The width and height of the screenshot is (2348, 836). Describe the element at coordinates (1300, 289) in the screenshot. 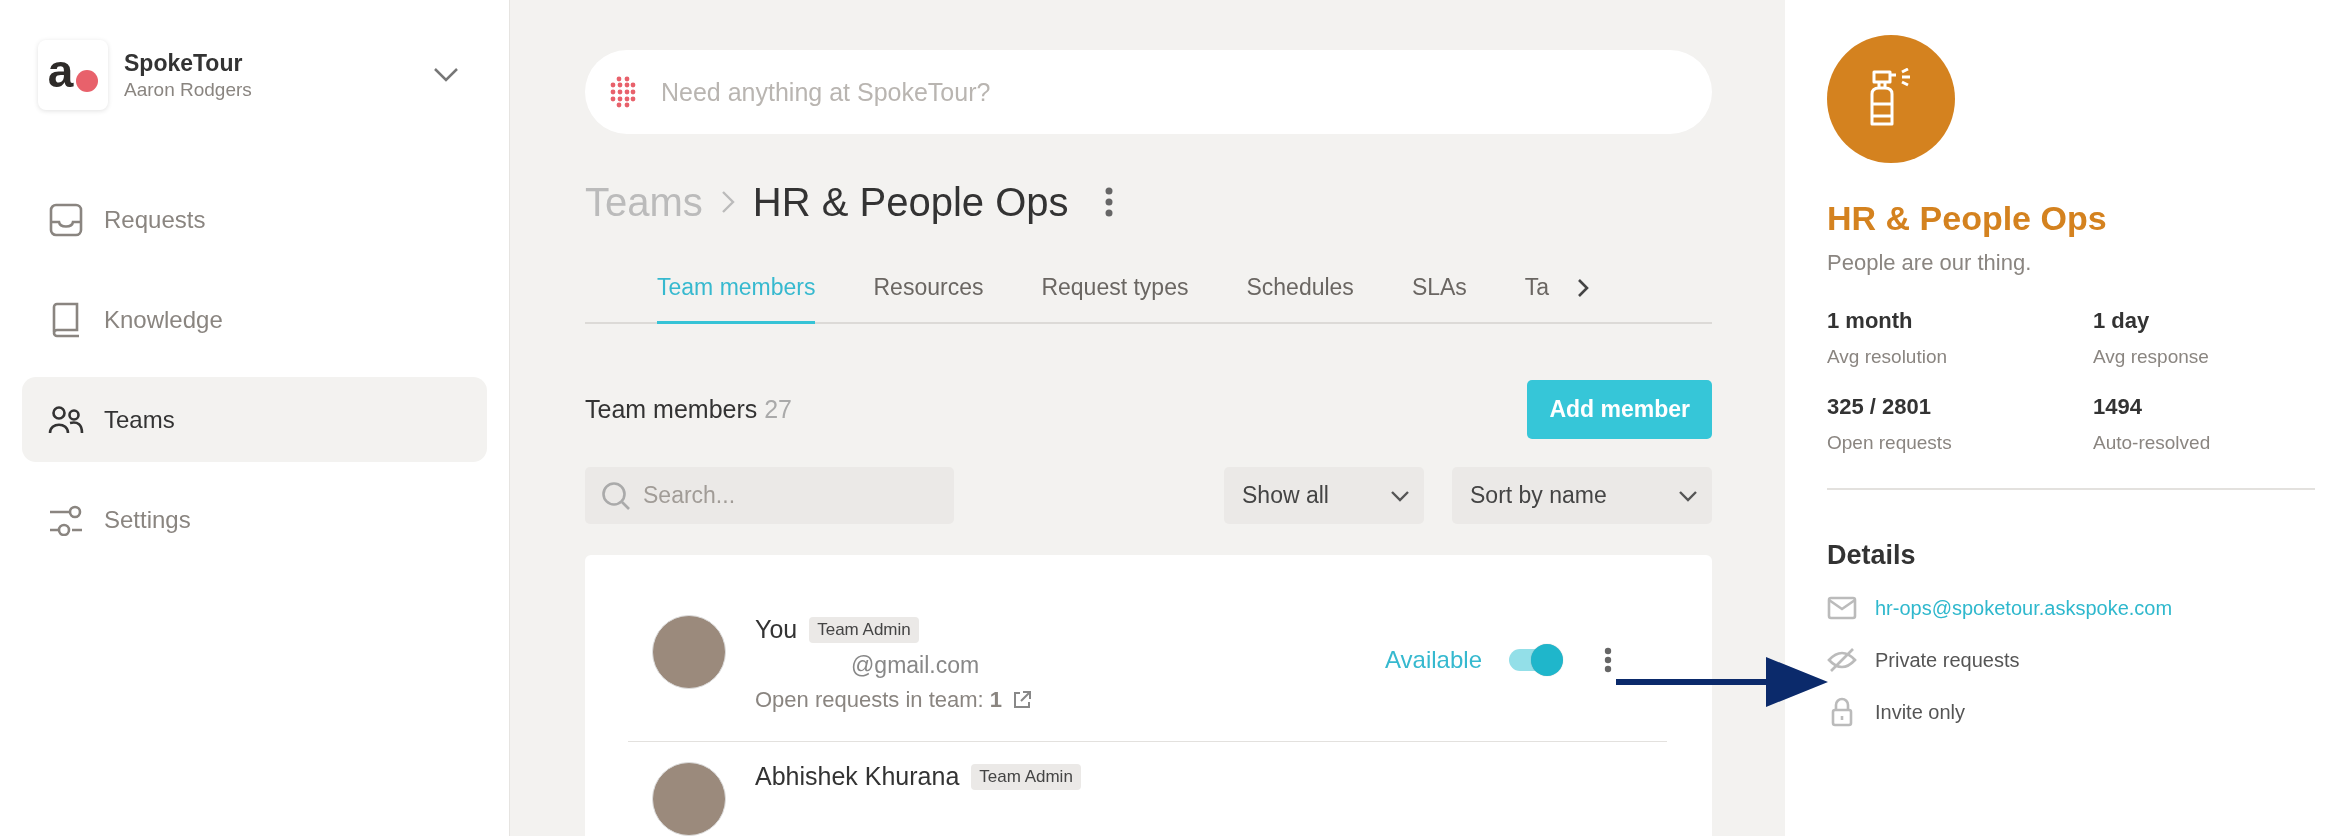

I see `tab: Schedules` at that location.